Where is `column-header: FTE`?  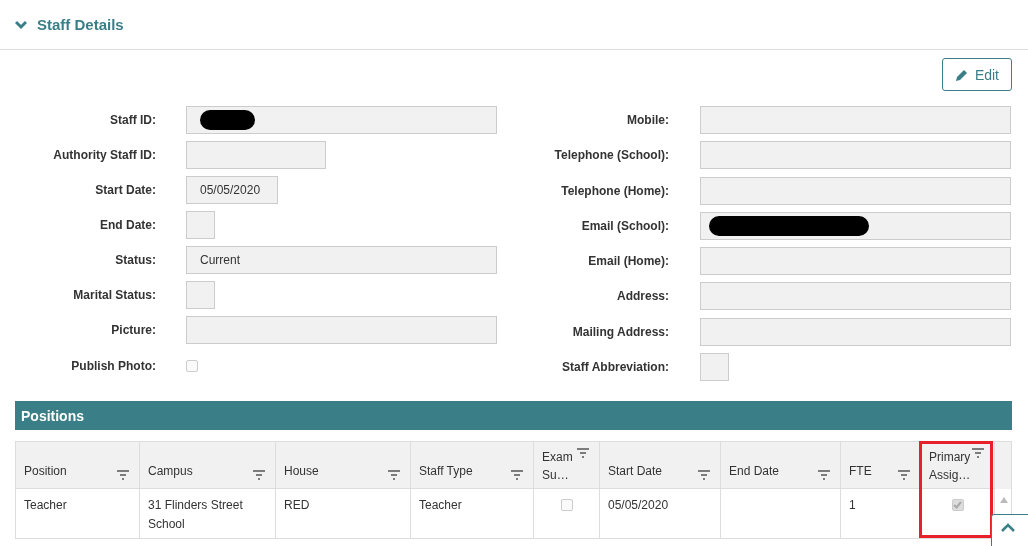 column-header: FTE is located at coordinates (881, 465).